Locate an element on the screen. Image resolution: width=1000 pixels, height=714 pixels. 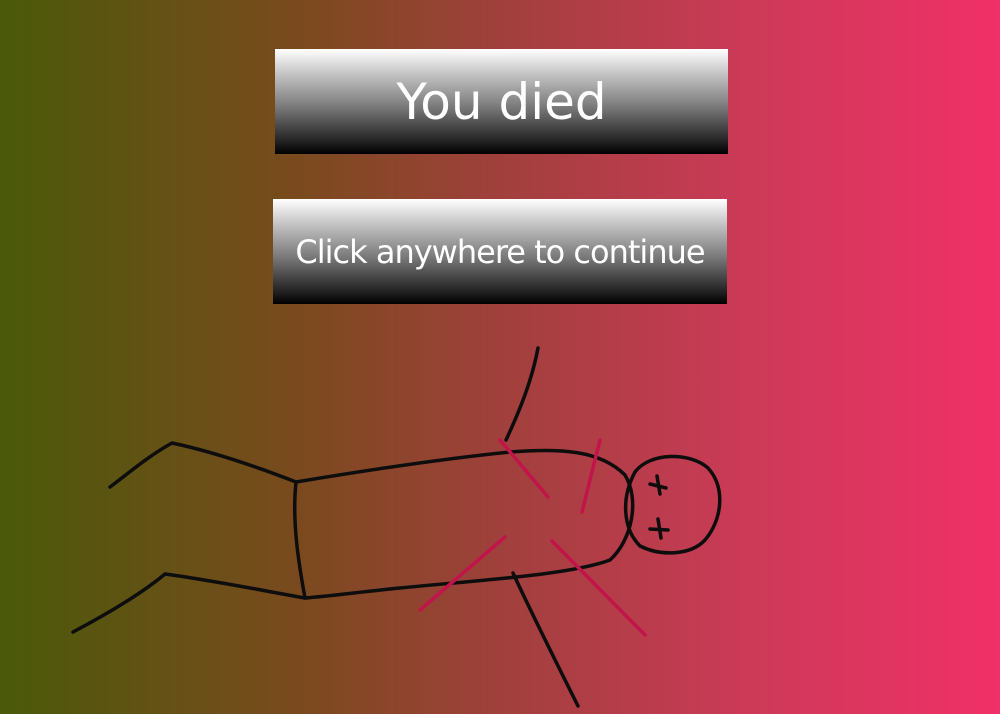
head is located at coordinates (672, 504).